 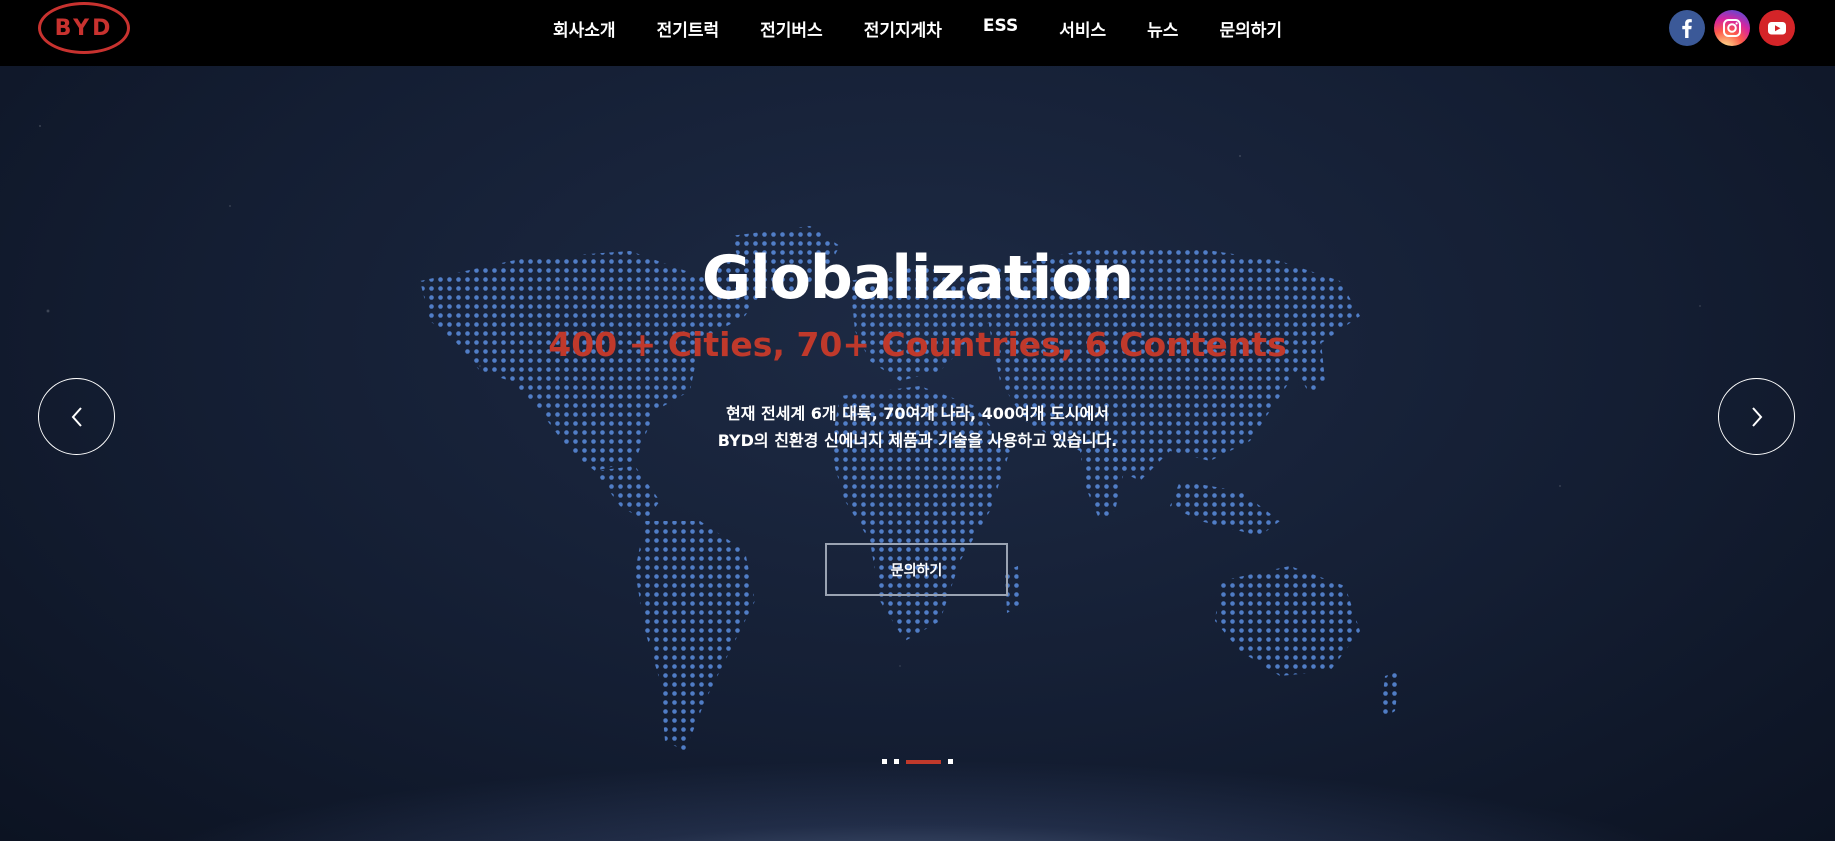 I want to click on facebook-link, so click(x=1687, y=28).